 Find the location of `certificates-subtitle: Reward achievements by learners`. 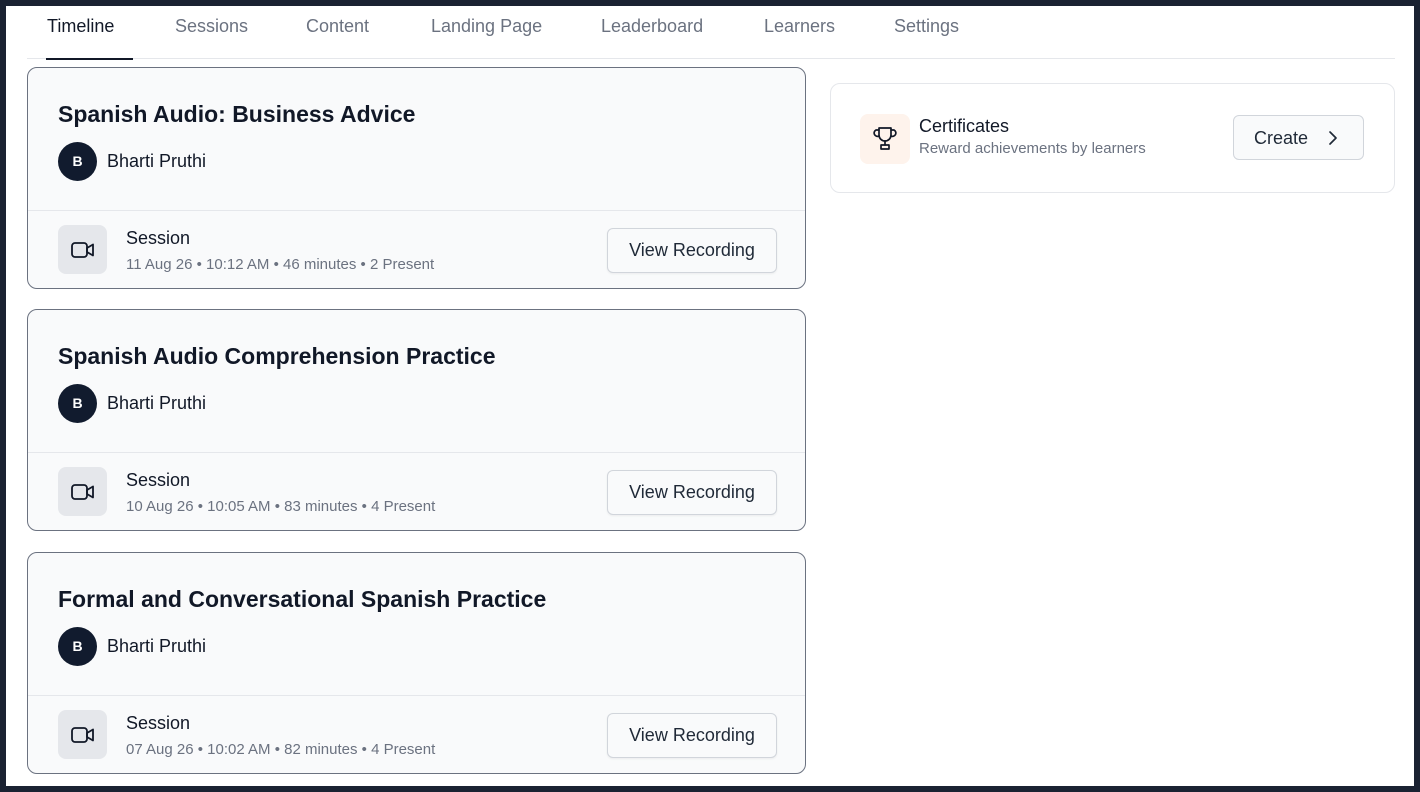

certificates-subtitle: Reward achievements by learners is located at coordinates (1032, 148).